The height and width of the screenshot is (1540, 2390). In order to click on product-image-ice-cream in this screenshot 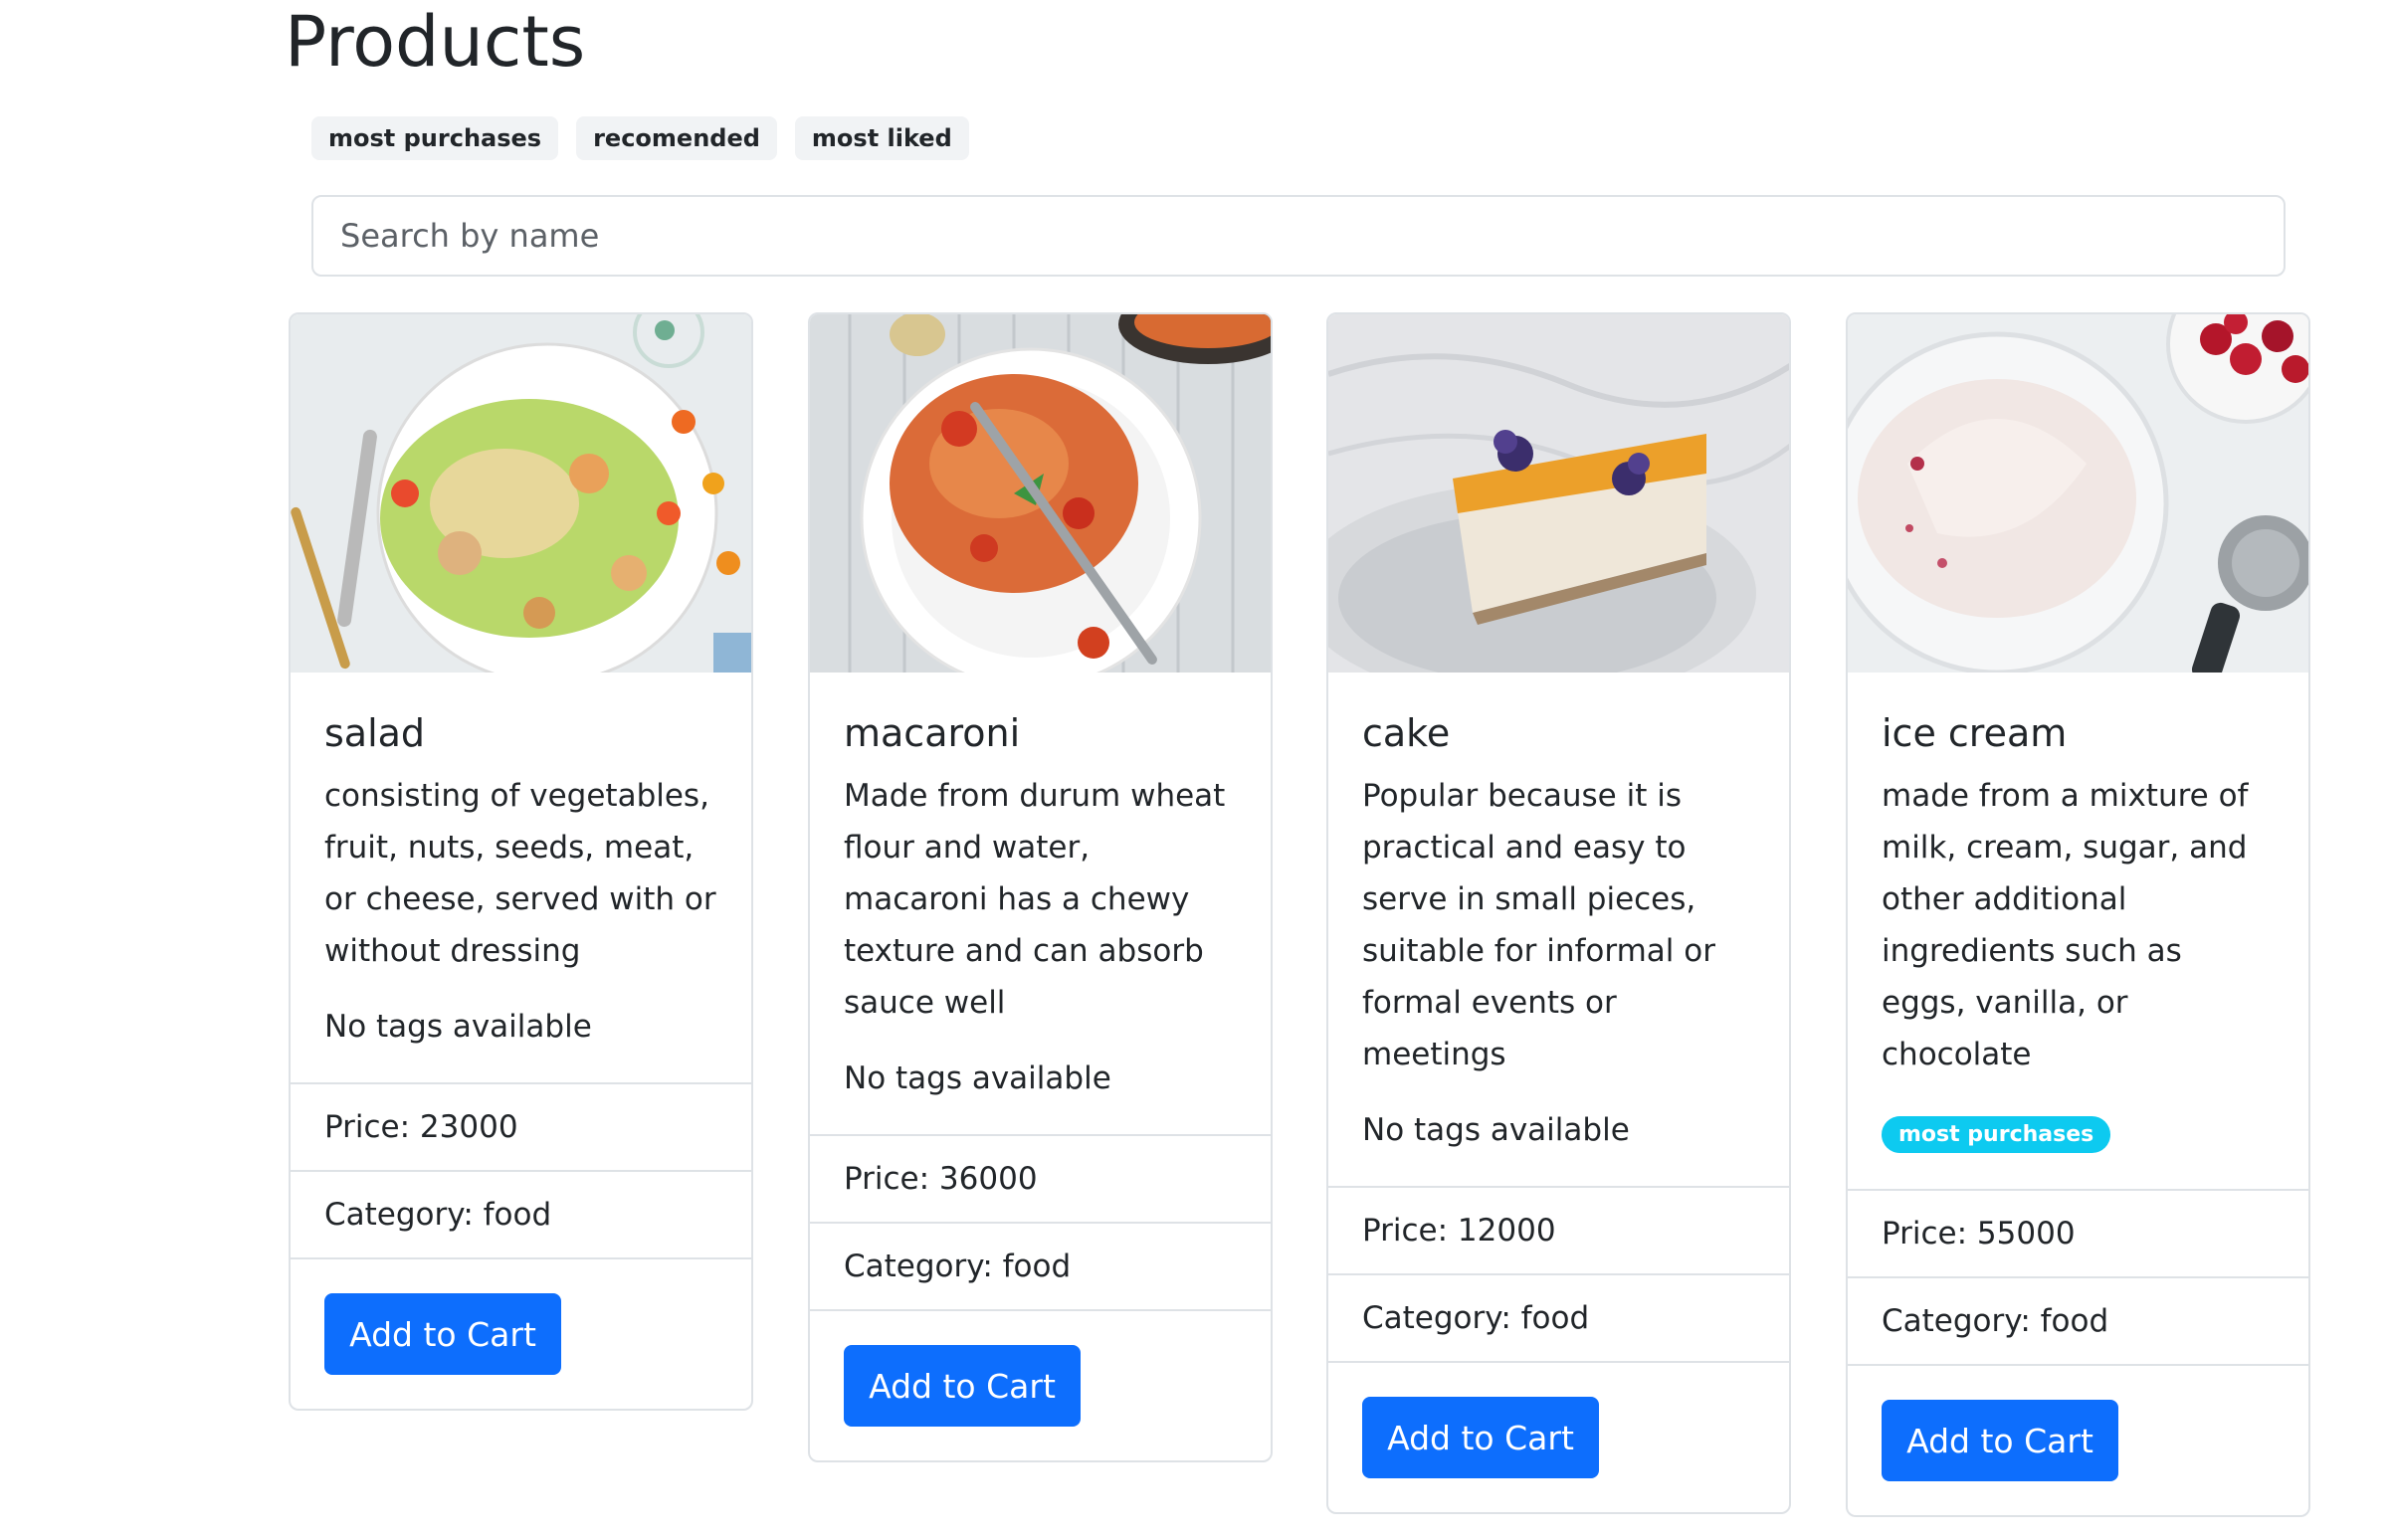, I will do `click(2078, 493)`.